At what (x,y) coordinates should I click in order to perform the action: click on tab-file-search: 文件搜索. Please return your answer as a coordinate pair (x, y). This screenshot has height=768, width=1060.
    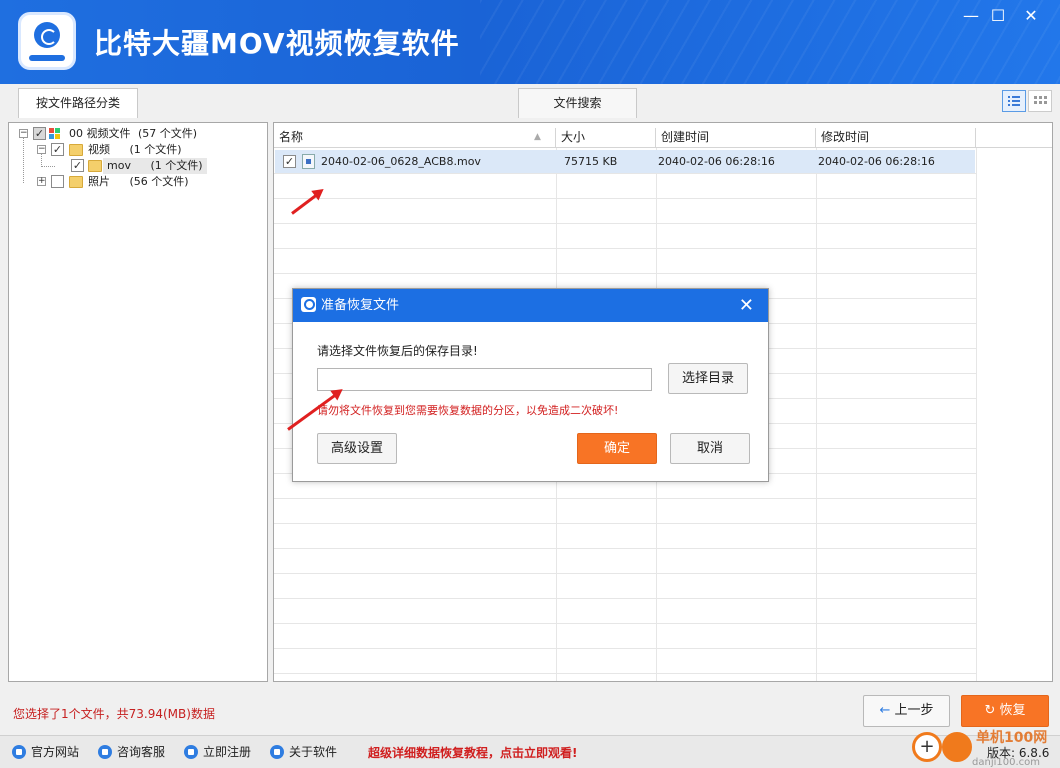
    Looking at the image, I should click on (577, 103).